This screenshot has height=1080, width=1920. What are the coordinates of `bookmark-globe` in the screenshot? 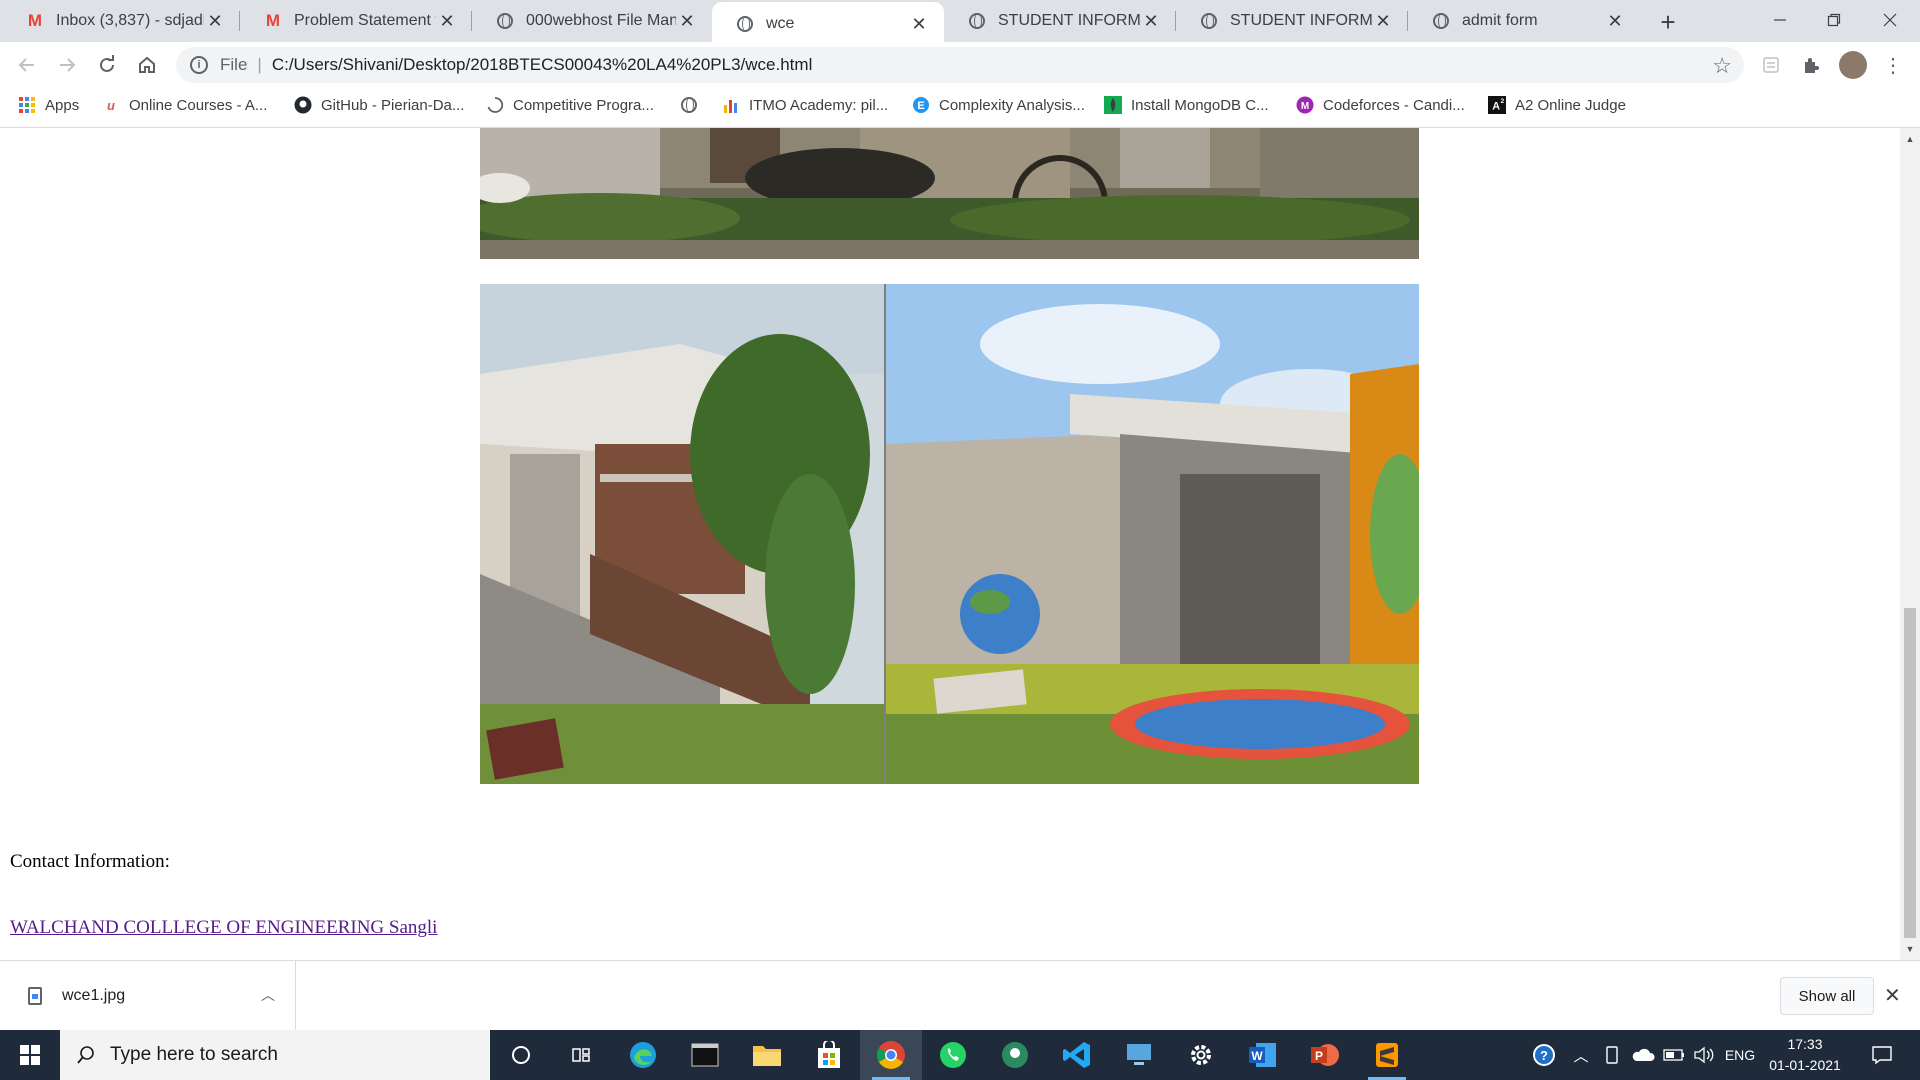 It's located at (693, 105).